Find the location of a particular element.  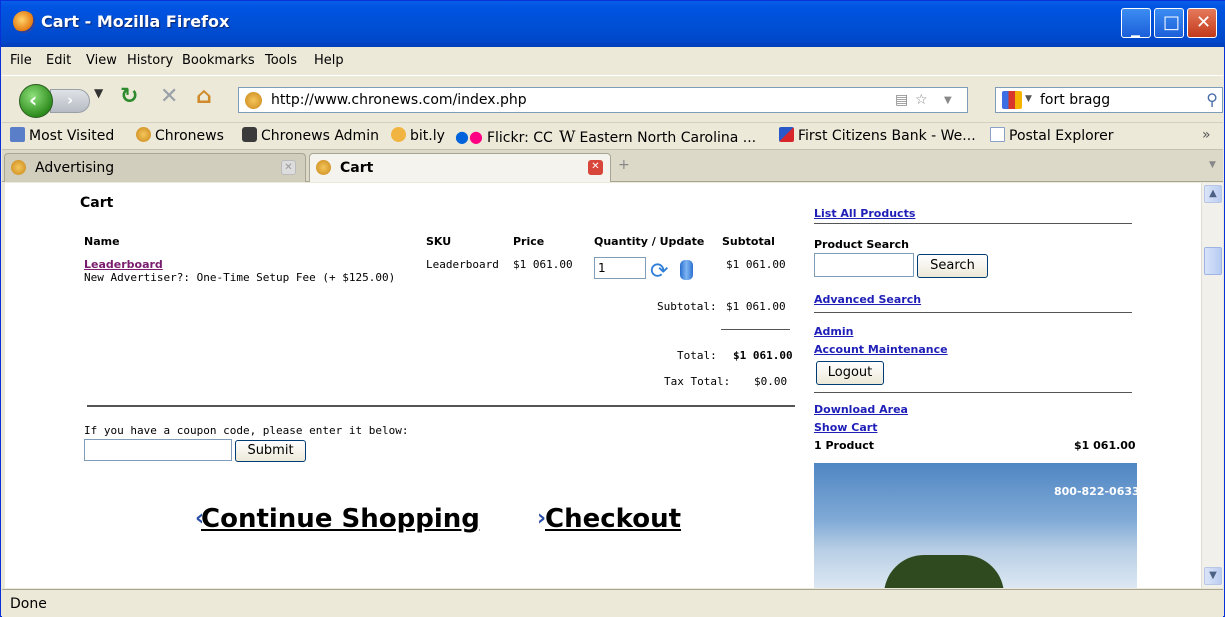

col-sku: SKU is located at coordinates (439, 241).